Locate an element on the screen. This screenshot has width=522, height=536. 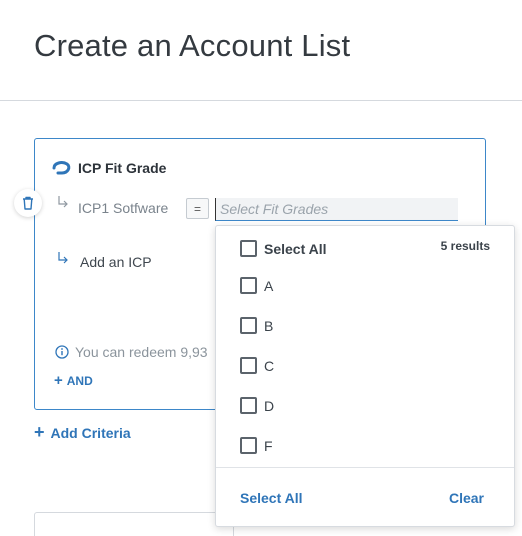
delete-criteria-button is located at coordinates (28, 203).